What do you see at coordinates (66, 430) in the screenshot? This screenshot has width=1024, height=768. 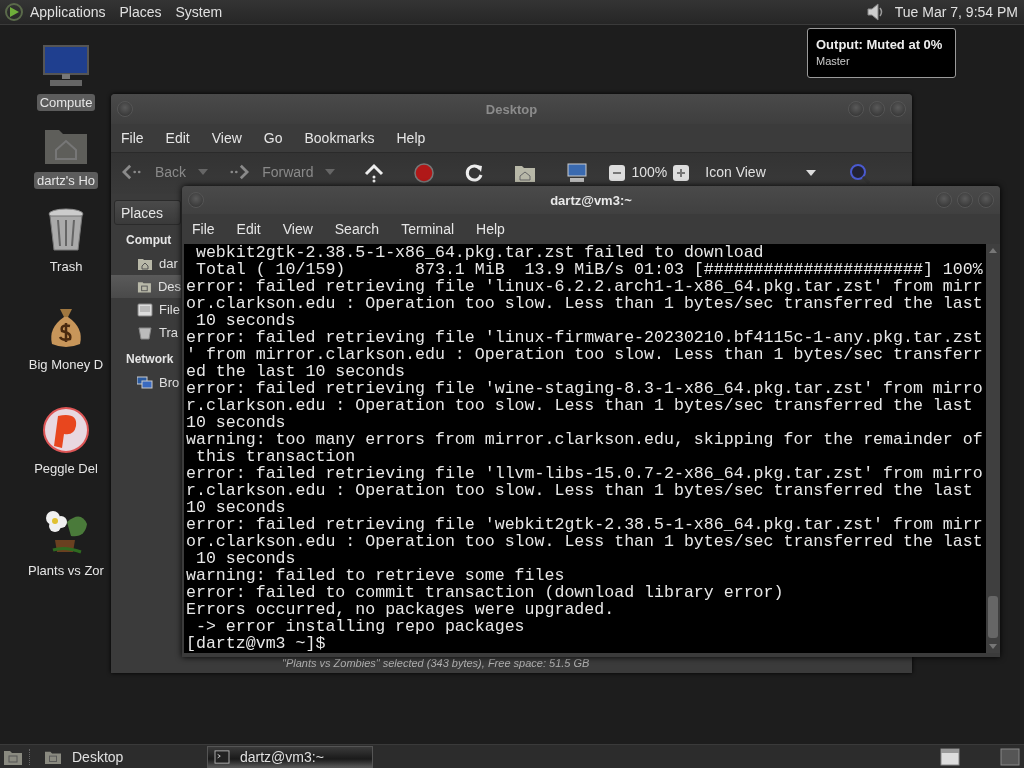 I see `game-ball-icon` at bounding box center [66, 430].